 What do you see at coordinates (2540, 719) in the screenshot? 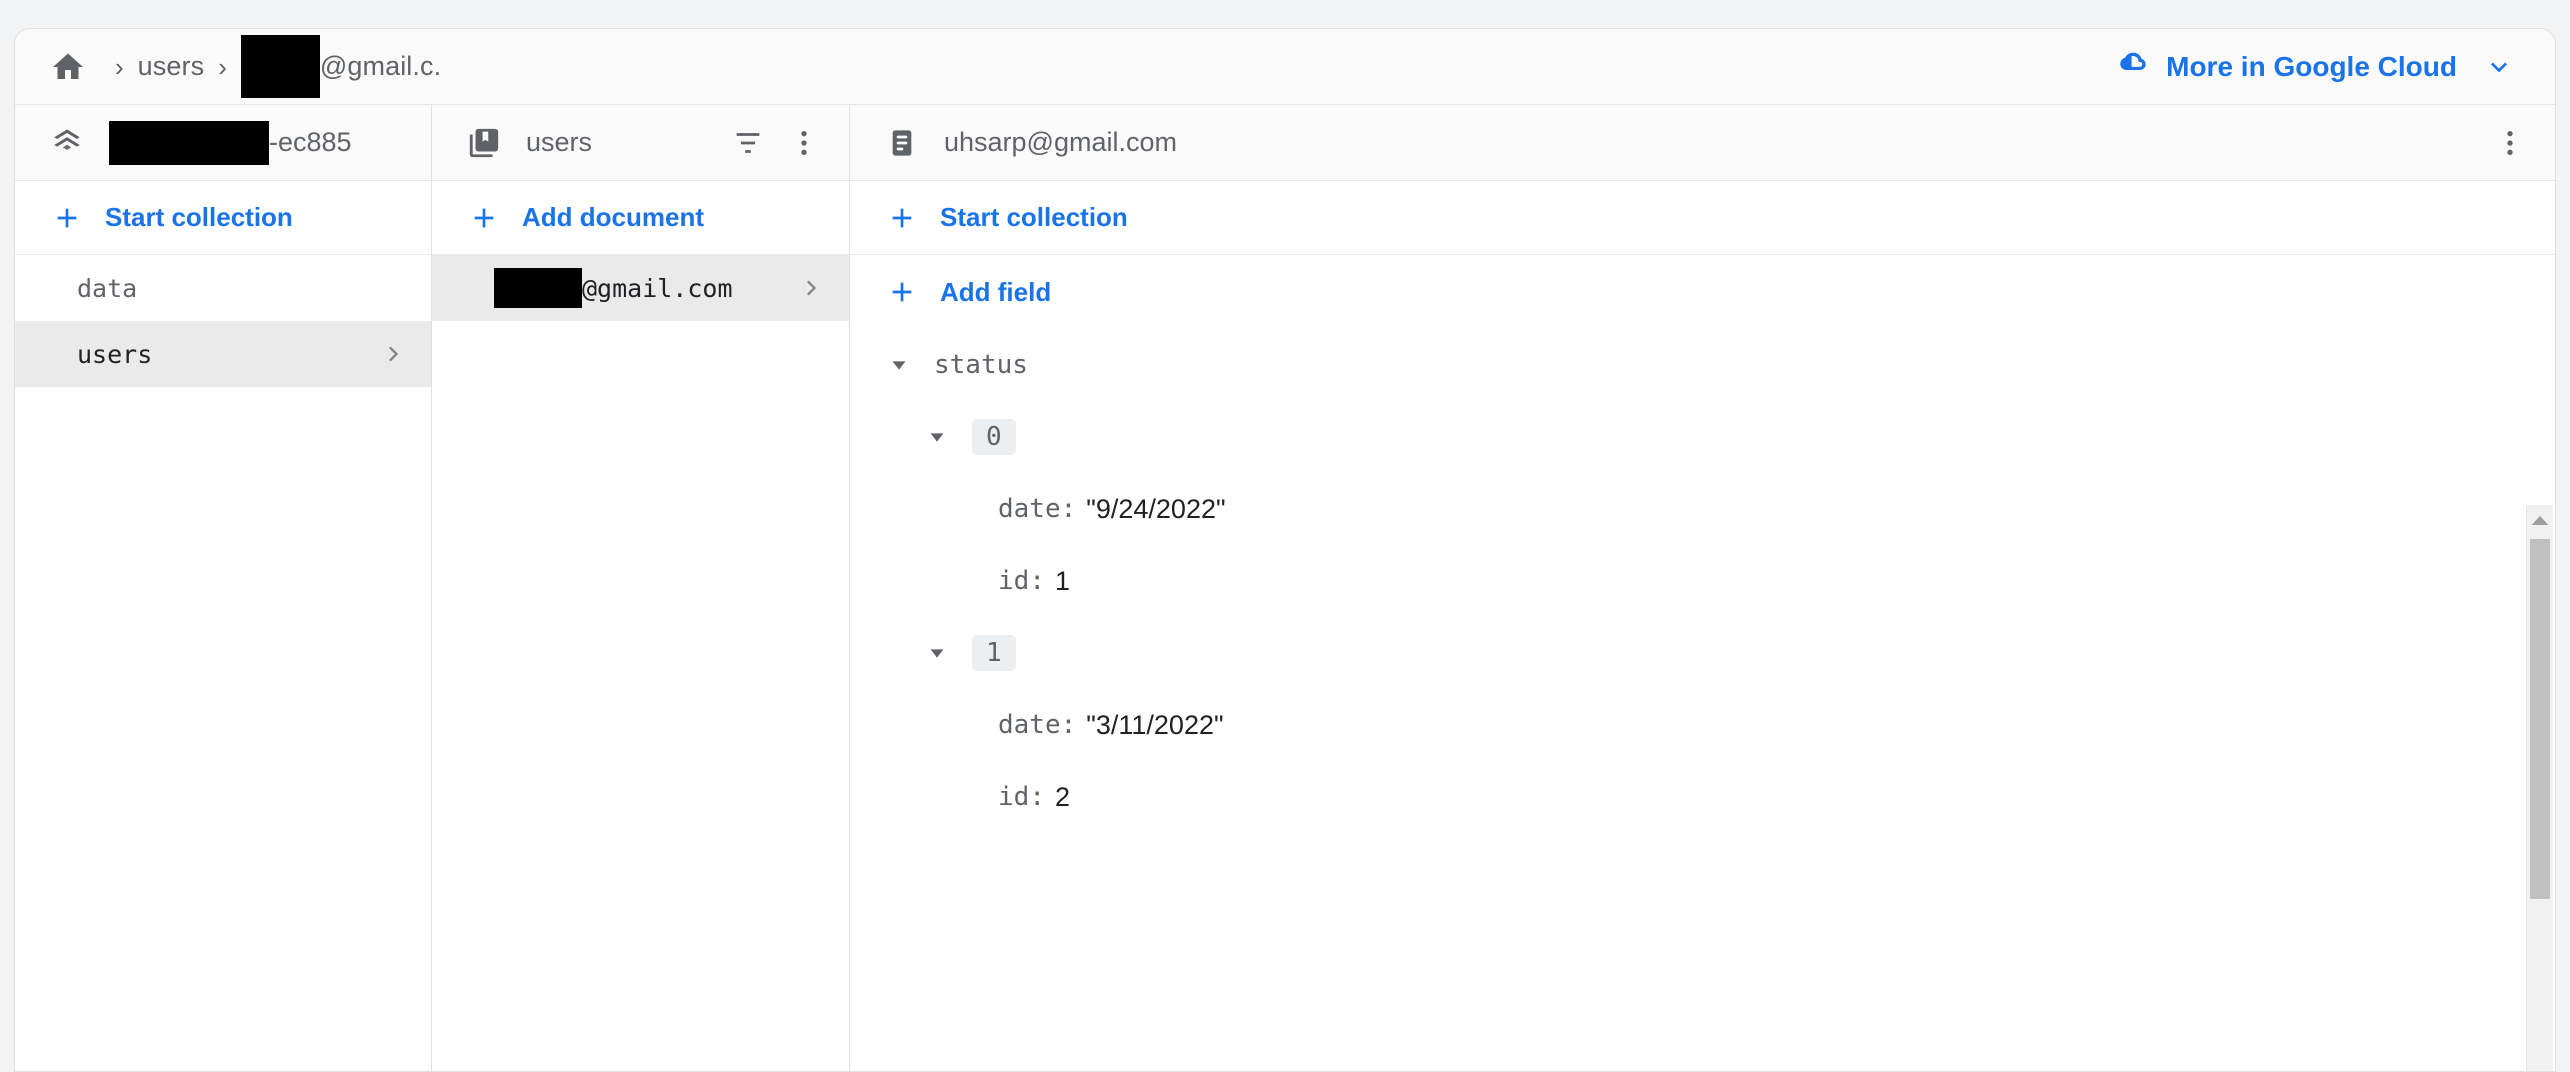
I see `scrollbar-thumb` at bounding box center [2540, 719].